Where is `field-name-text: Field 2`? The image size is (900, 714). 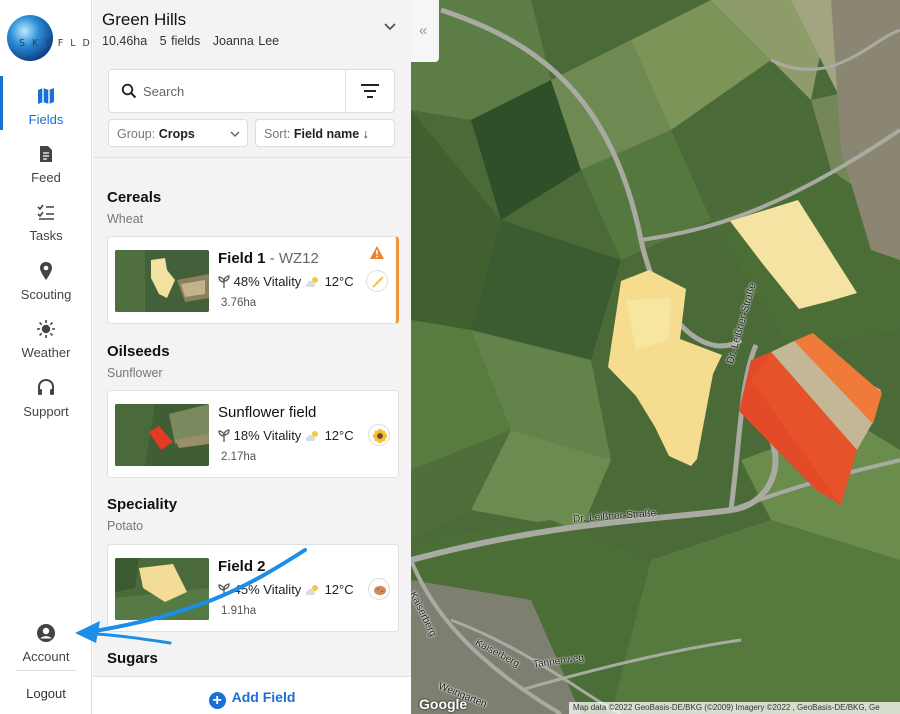
field-name-text: Field 2 is located at coordinates (242, 566).